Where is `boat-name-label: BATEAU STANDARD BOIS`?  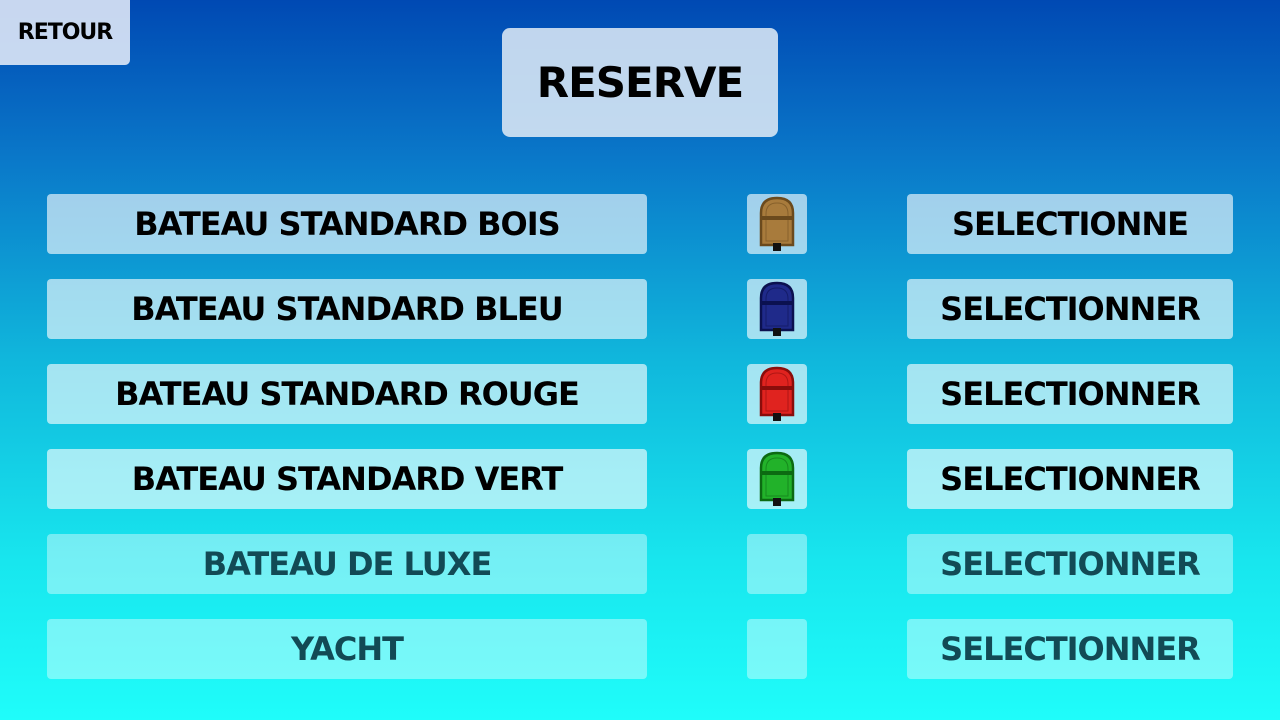 boat-name-label: BATEAU STANDARD BOIS is located at coordinates (347, 224).